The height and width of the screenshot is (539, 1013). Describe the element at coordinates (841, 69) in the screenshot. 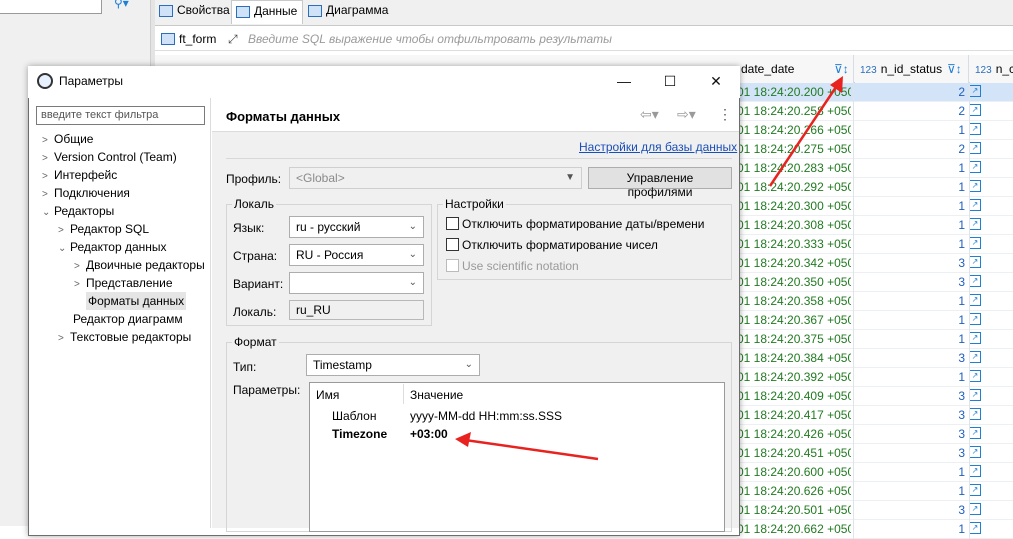

I see `filter-sort-icon: ⊽↕` at that location.